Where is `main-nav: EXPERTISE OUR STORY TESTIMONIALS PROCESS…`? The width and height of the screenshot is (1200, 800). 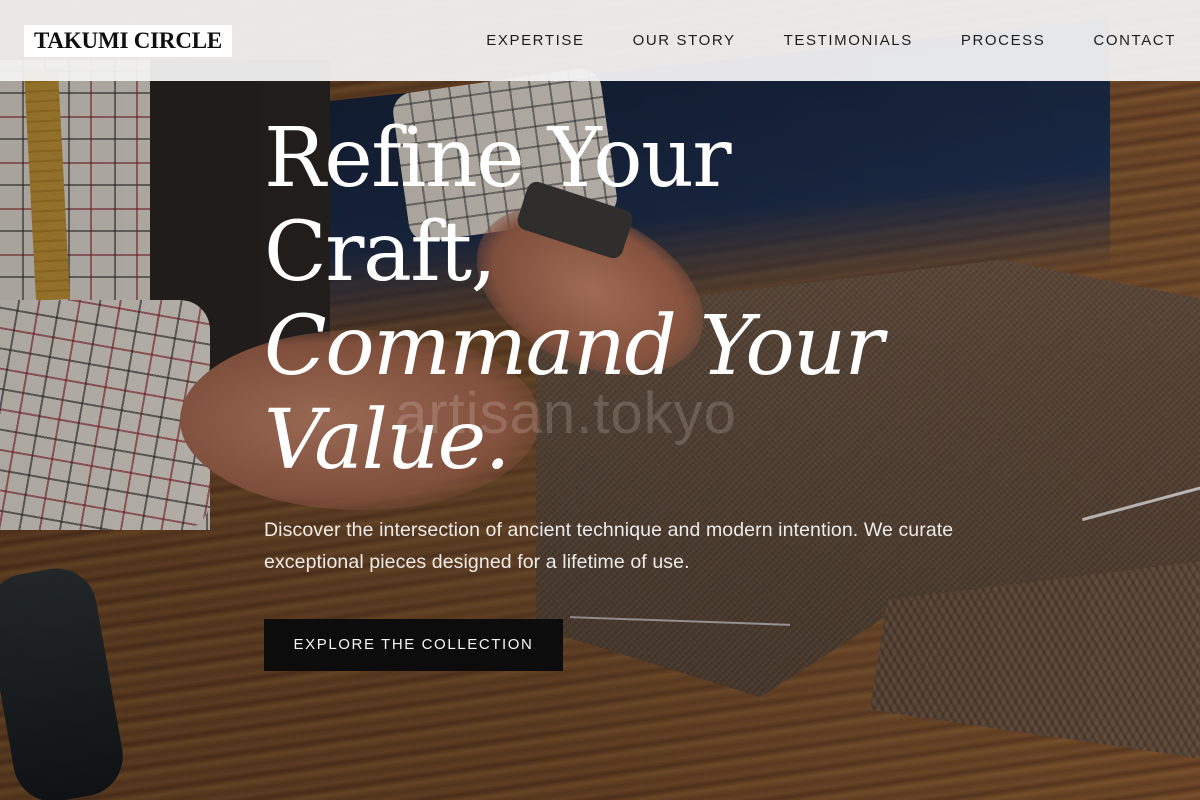 main-nav: EXPERTISE OUR STORY TESTIMONIALS PROCESS… is located at coordinates (831, 40).